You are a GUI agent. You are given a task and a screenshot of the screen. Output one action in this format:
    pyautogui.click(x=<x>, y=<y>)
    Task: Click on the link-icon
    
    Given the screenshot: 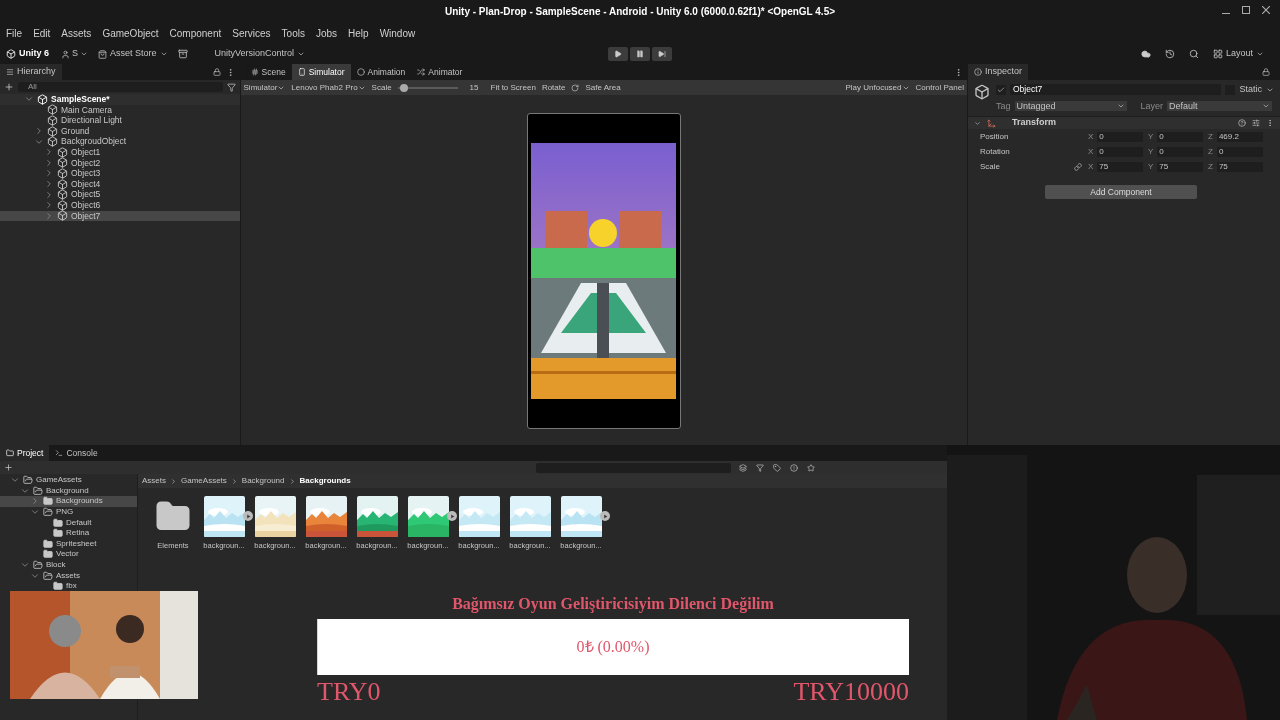 What is the action you would take?
    pyautogui.click(x=1078, y=167)
    